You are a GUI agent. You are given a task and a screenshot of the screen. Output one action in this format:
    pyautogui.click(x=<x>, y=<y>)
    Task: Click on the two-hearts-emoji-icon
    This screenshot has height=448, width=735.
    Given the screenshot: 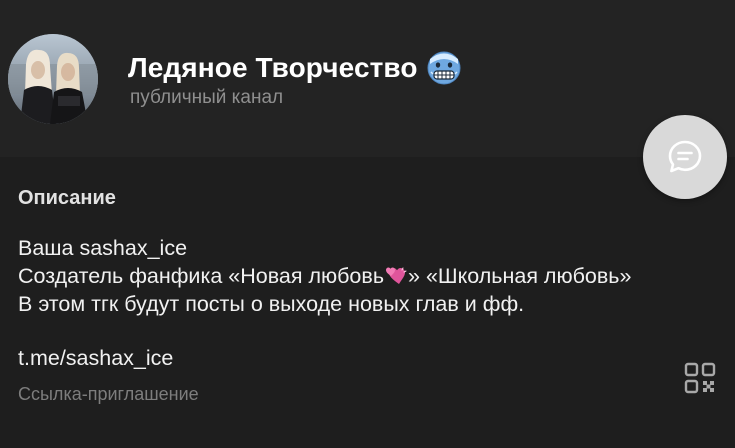 What is the action you would take?
    pyautogui.click(x=396, y=275)
    